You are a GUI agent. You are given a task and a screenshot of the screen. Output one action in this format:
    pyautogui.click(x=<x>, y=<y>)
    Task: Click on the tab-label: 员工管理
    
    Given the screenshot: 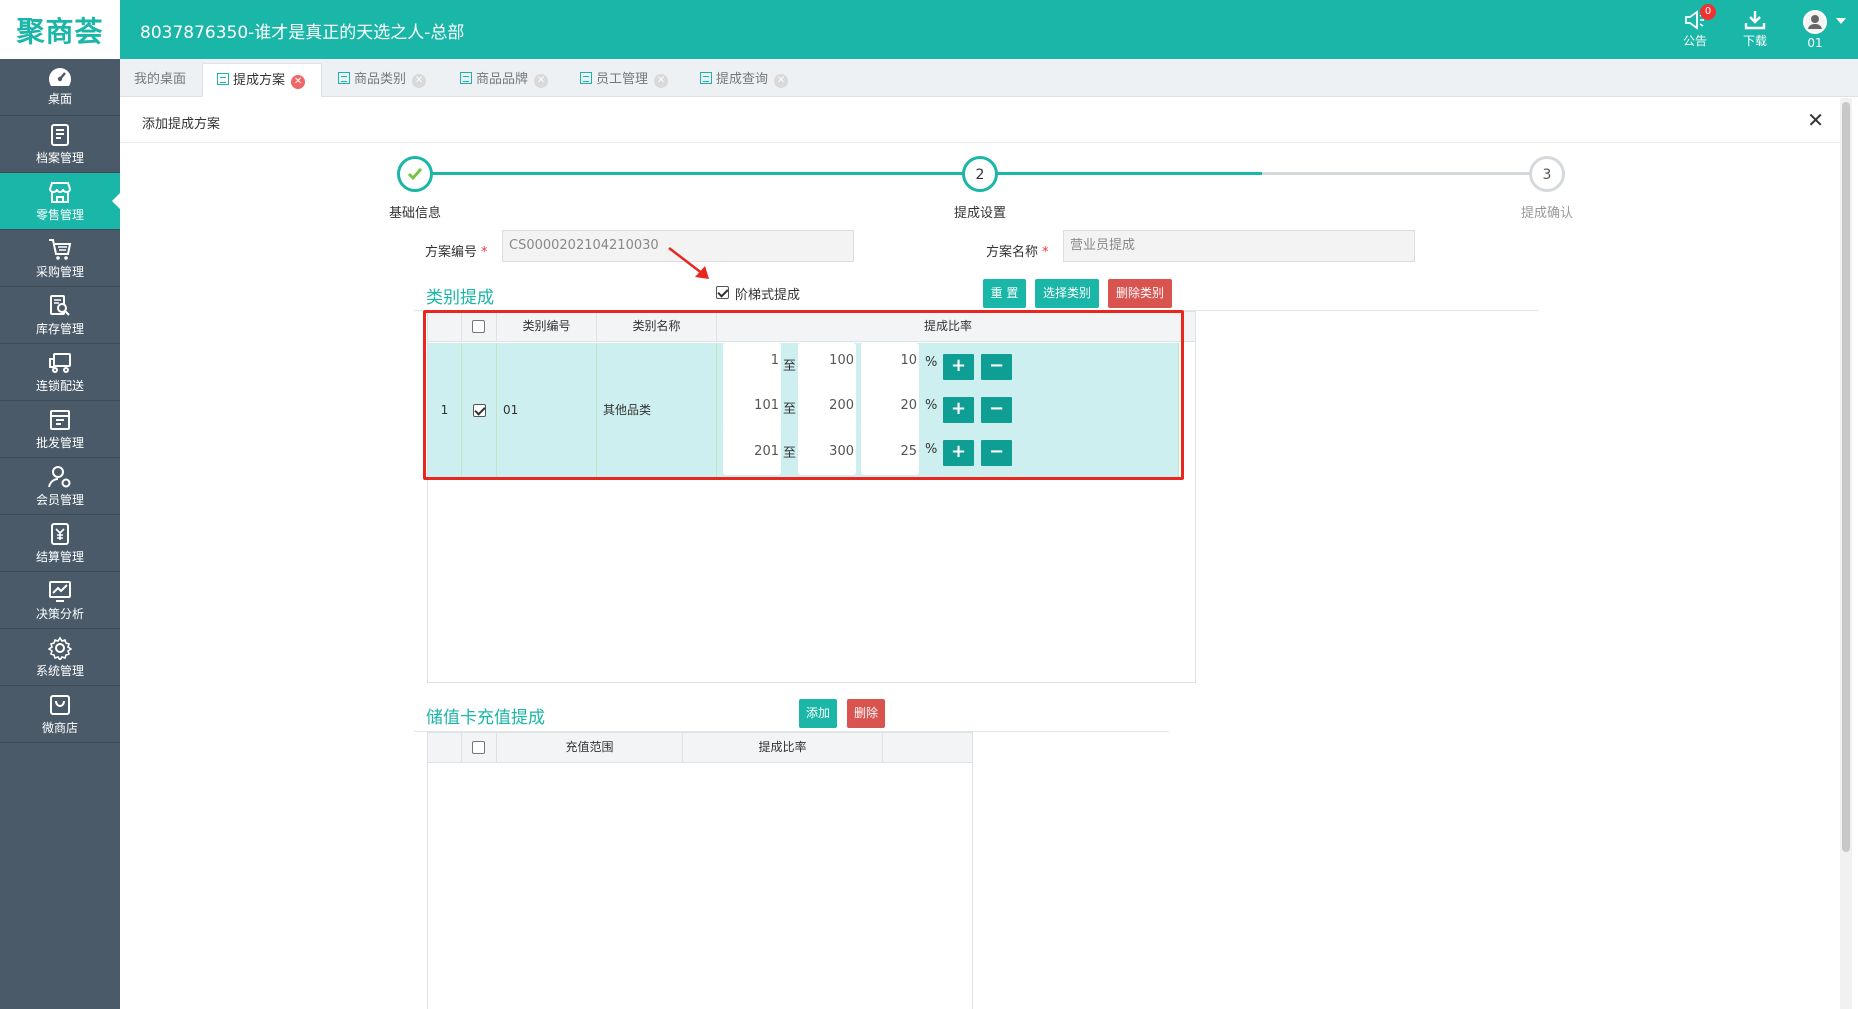 What is the action you would take?
    pyautogui.click(x=622, y=79)
    